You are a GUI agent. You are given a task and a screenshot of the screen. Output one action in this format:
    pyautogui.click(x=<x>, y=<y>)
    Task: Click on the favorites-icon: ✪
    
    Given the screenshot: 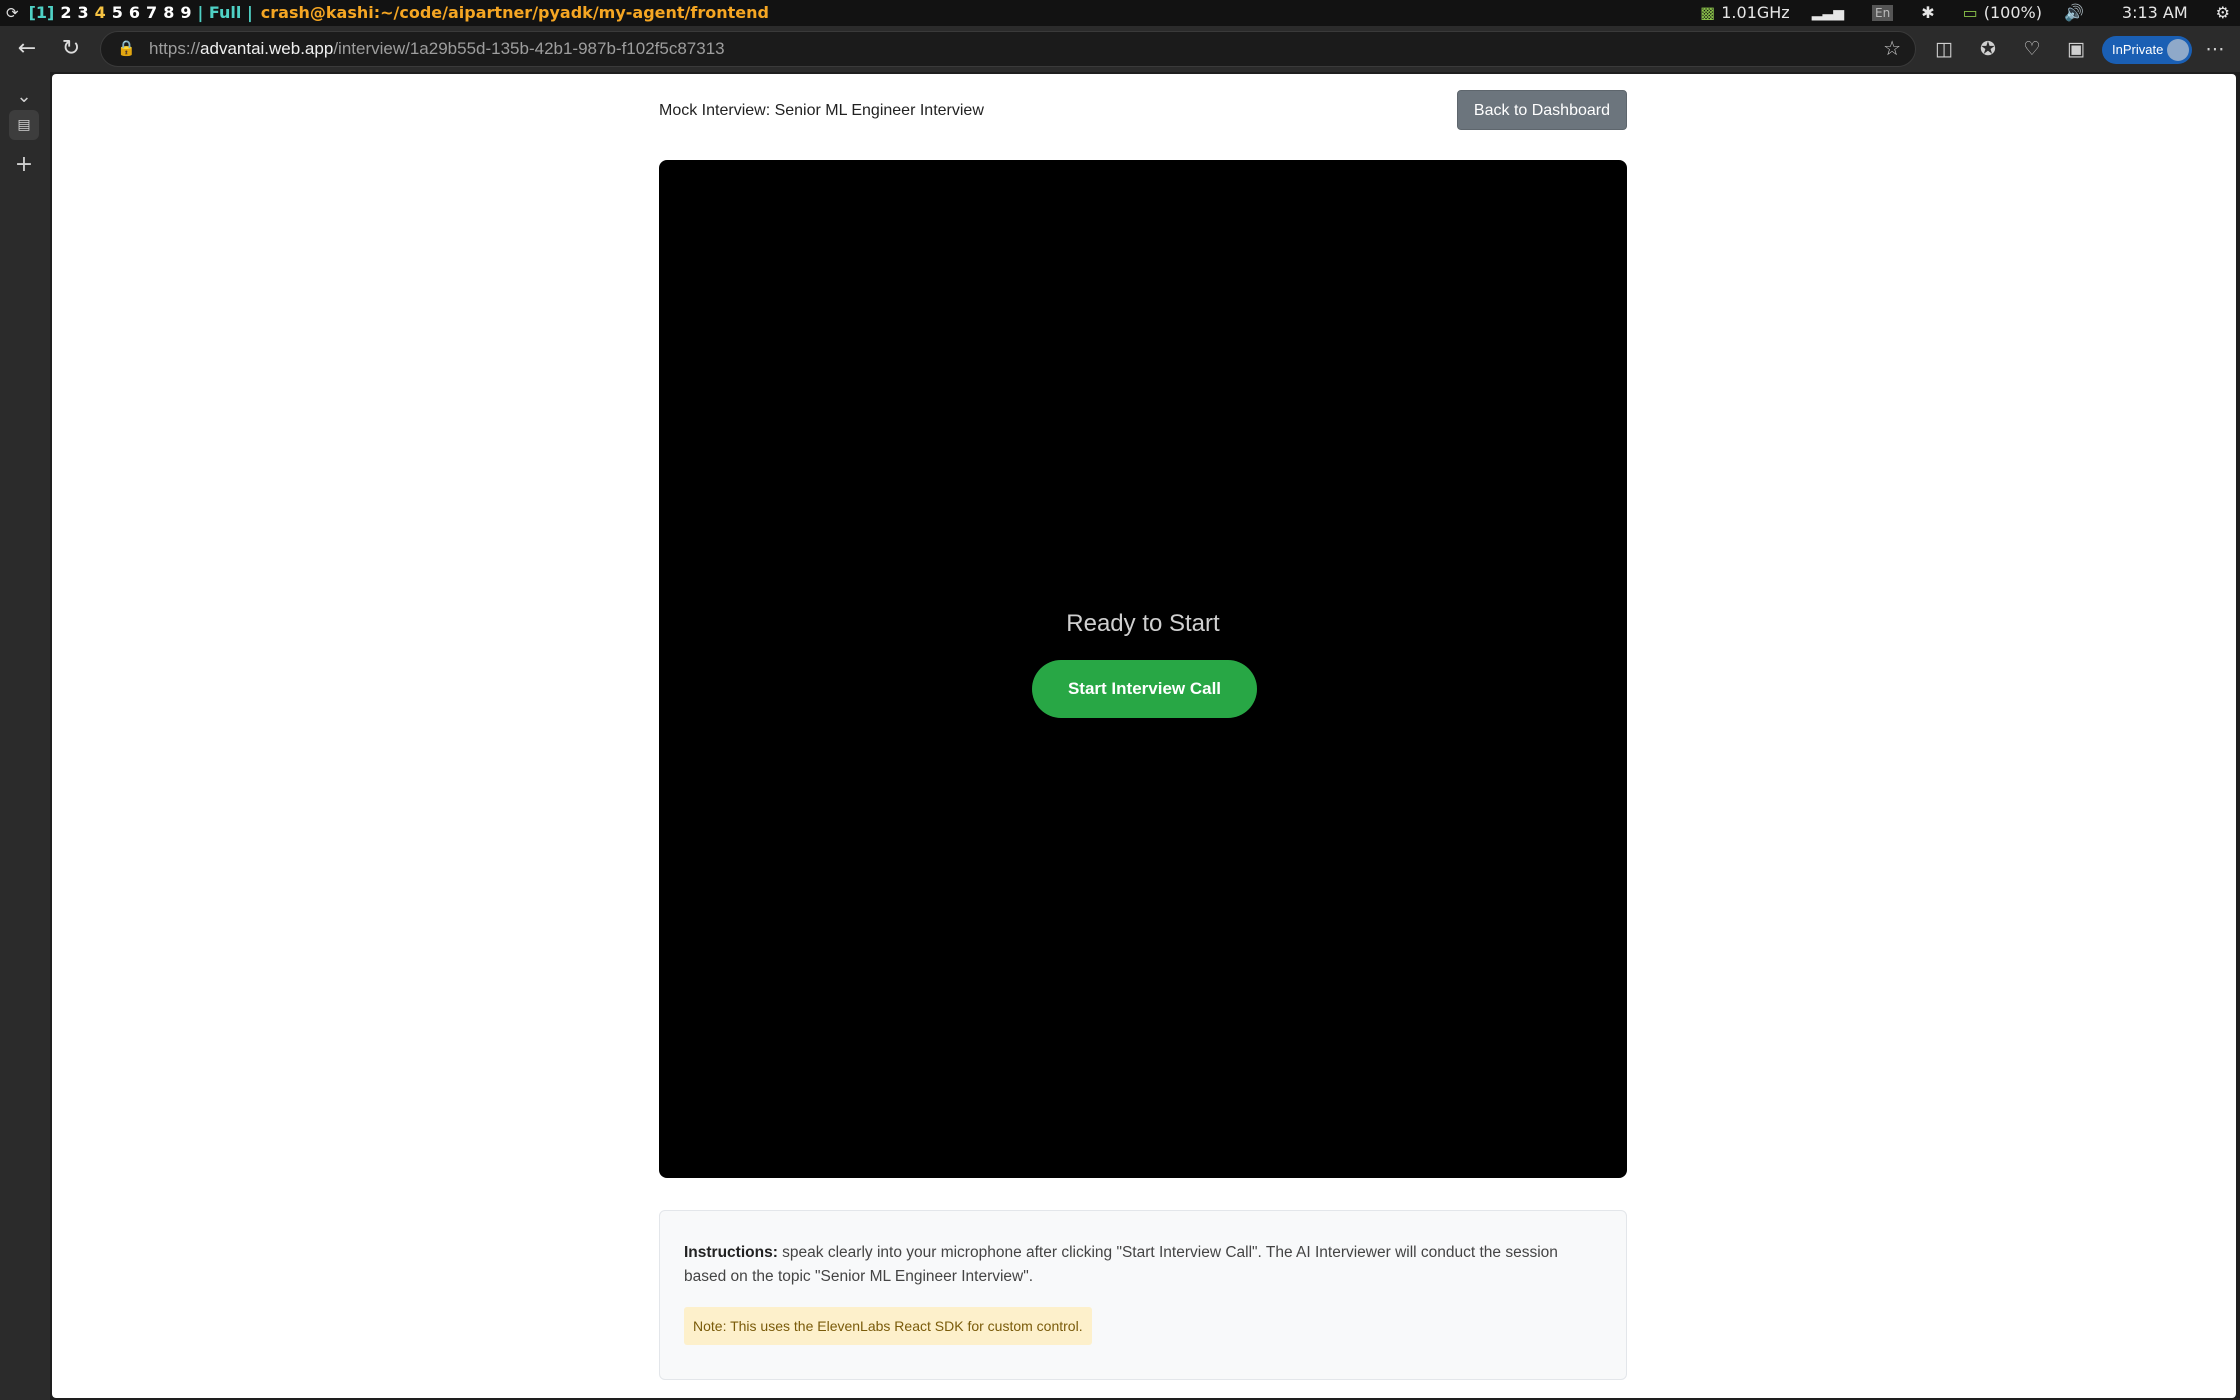 What is the action you would take?
    pyautogui.click(x=1988, y=49)
    